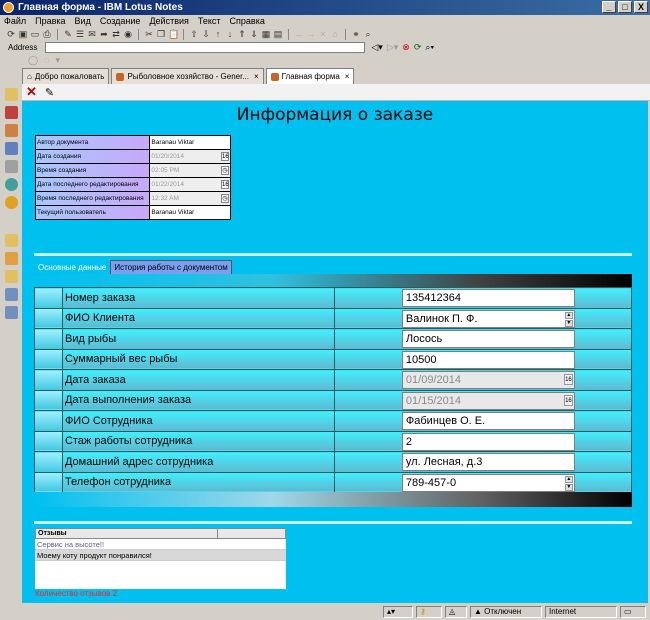 Image resolution: width=650 pixels, height=620 pixels. I want to click on forward-icon-nav: ▷▾, so click(392, 47).